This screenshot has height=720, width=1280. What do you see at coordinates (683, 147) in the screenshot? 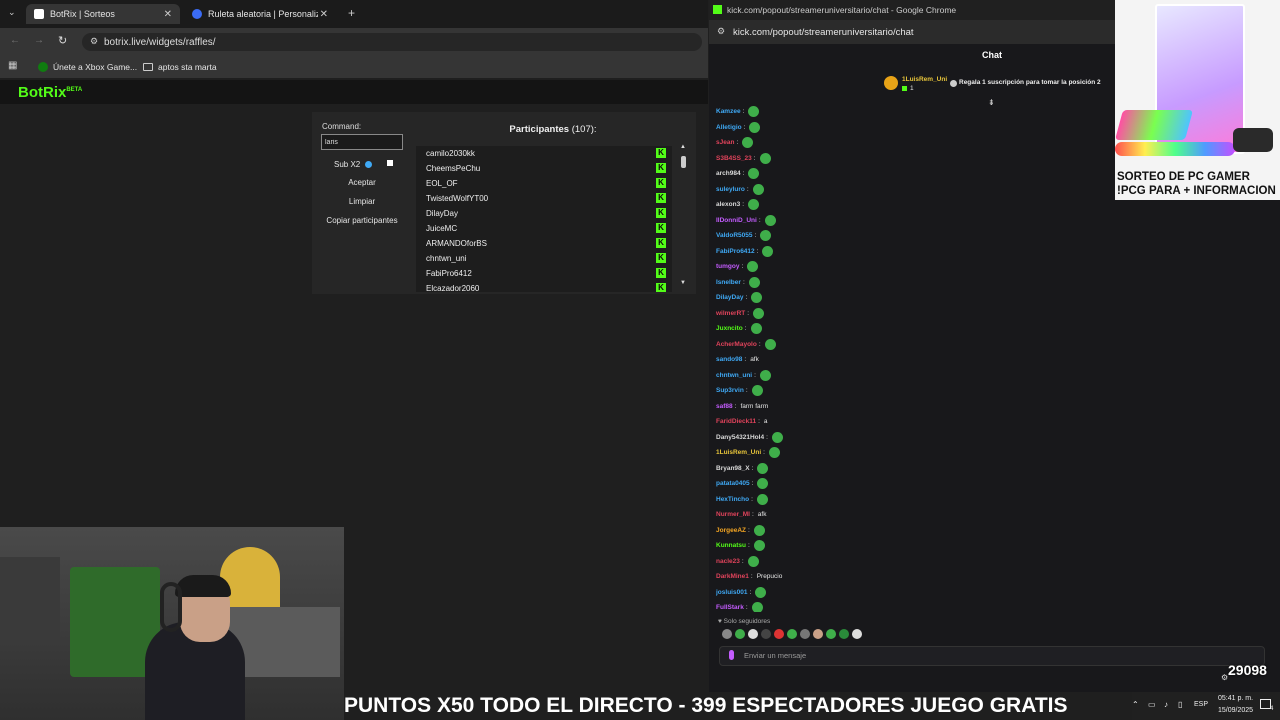
I see `scroll-up-arrow-icon: ▲` at bounding box center [683, 147].